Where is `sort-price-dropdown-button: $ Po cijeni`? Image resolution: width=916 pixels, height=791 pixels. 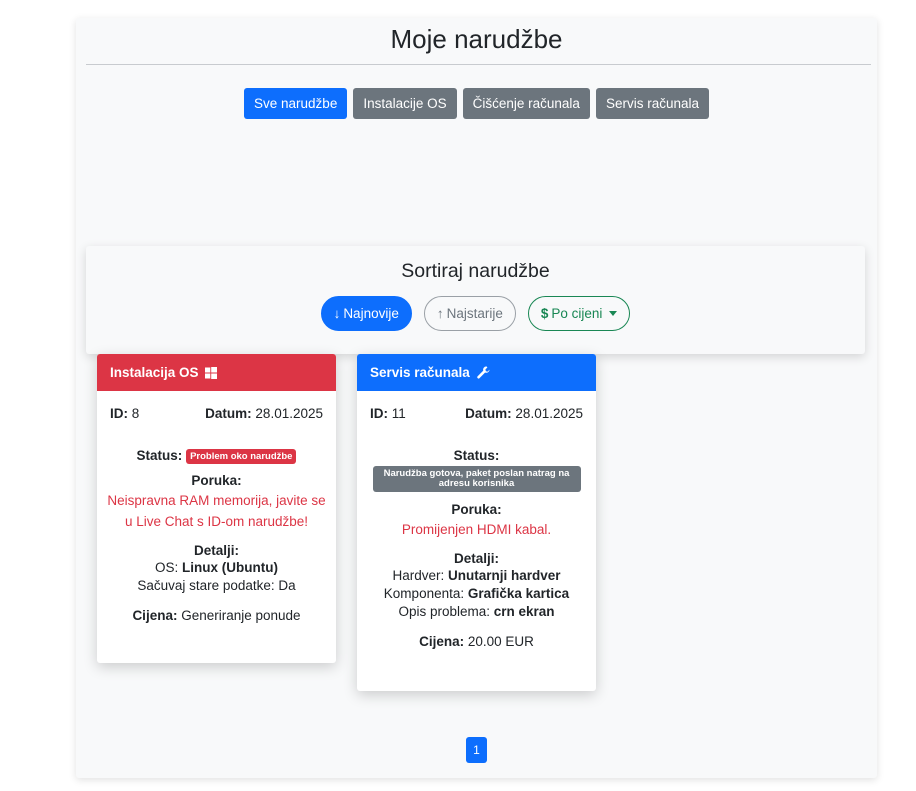
sort-price-dropdown-button: $ Po cijeni is located at coordinates (579, 313).